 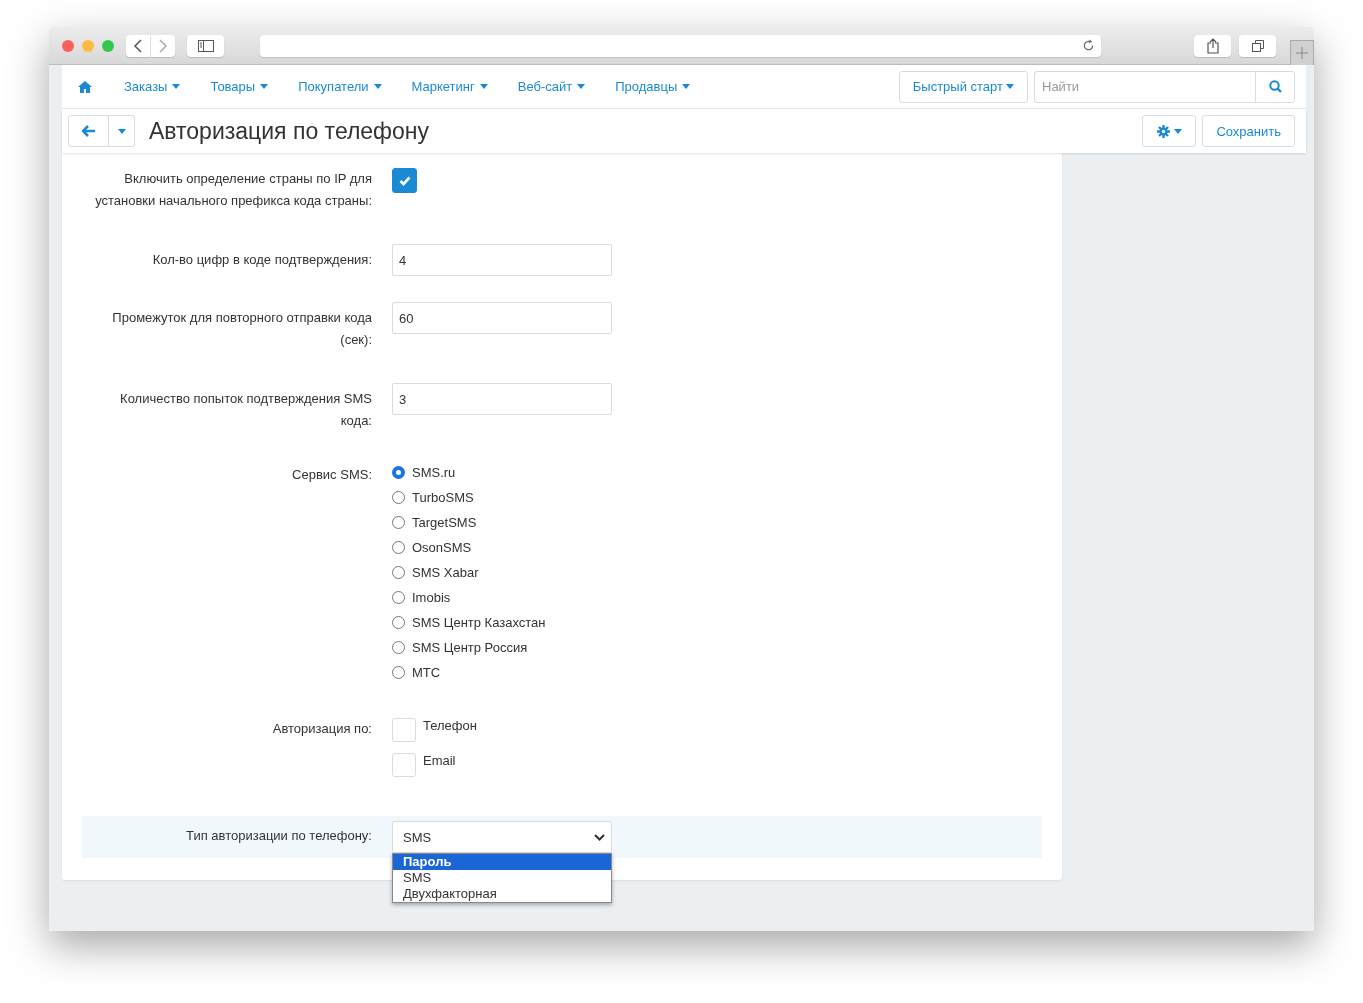 What do you see at coordinates (502, 894) in the screenshot?
I see `dropdown-option: Двухфакторная` at bounding box center [502, 894].